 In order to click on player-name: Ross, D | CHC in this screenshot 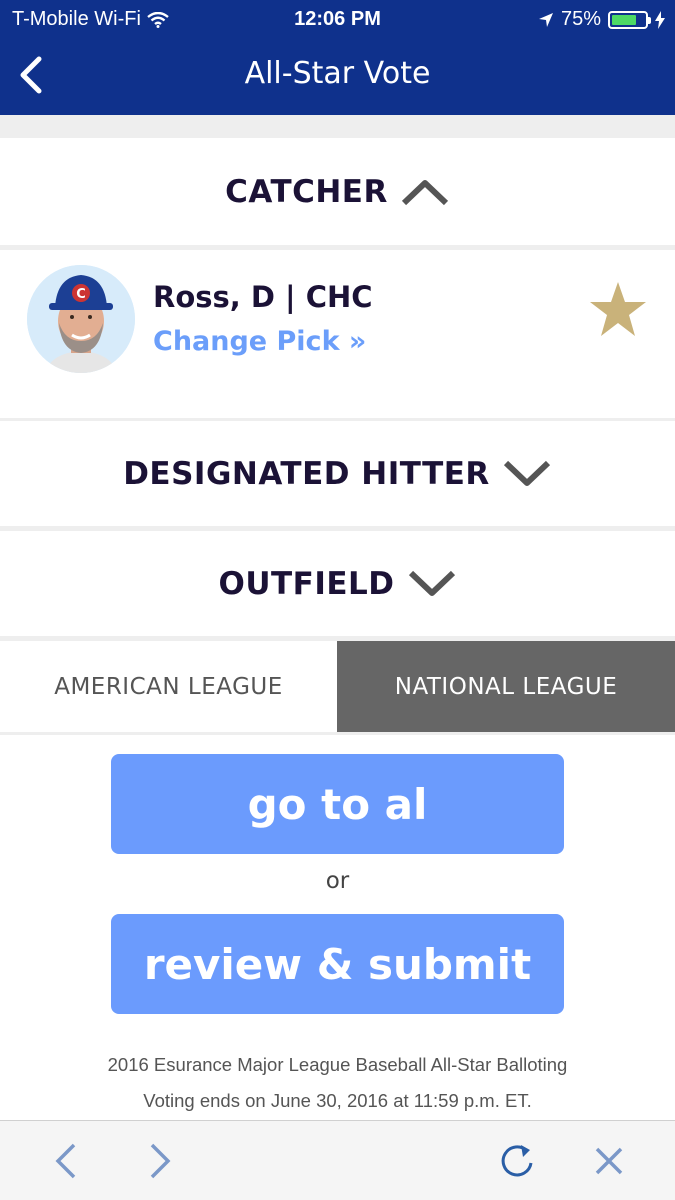, I will do `click(263, 297)`.